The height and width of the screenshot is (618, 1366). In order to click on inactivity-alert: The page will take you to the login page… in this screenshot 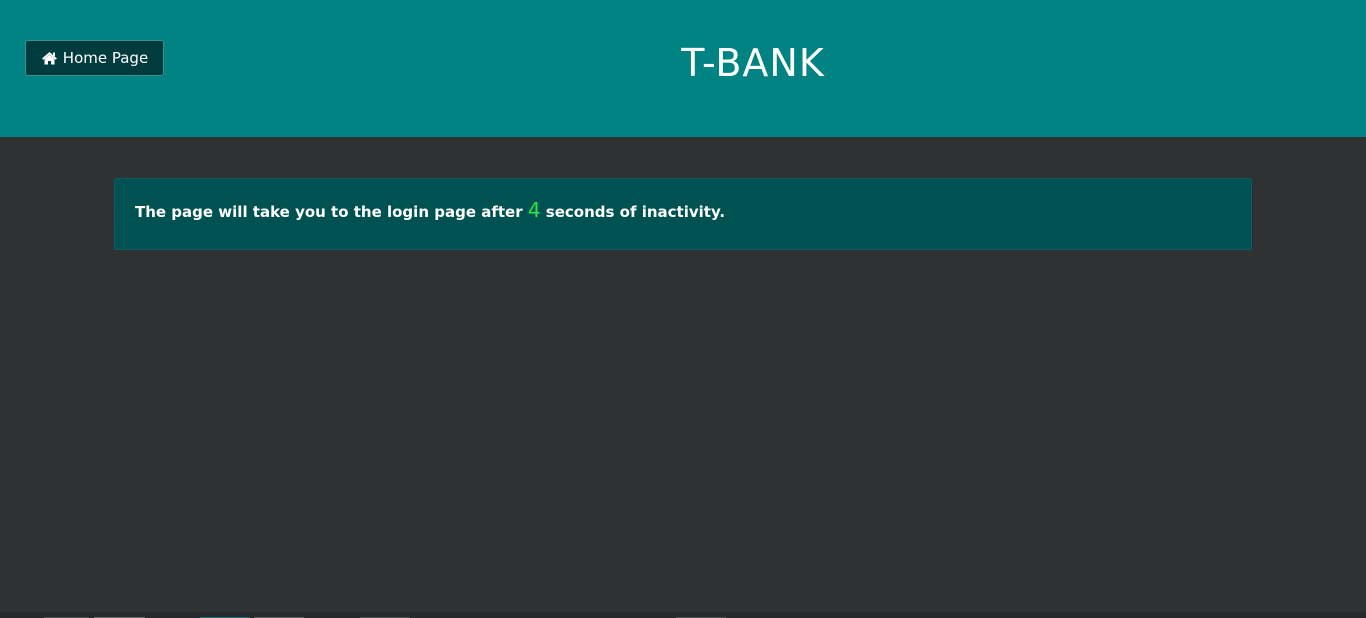, I will do `click(683, 214)`.